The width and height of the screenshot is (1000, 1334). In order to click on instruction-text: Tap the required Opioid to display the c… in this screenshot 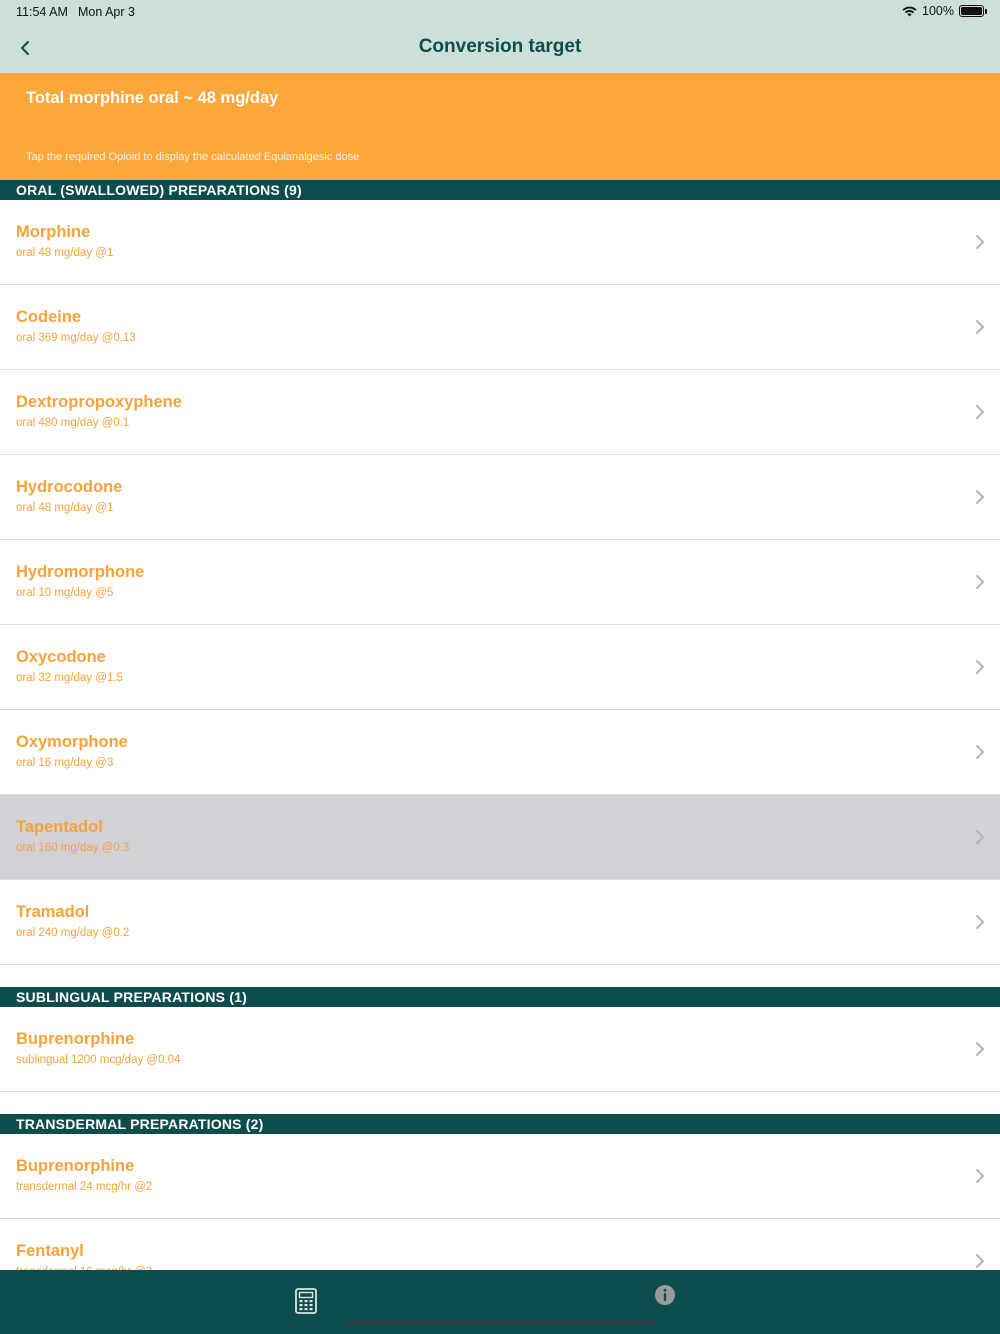, I will do `click(193, 157)`.